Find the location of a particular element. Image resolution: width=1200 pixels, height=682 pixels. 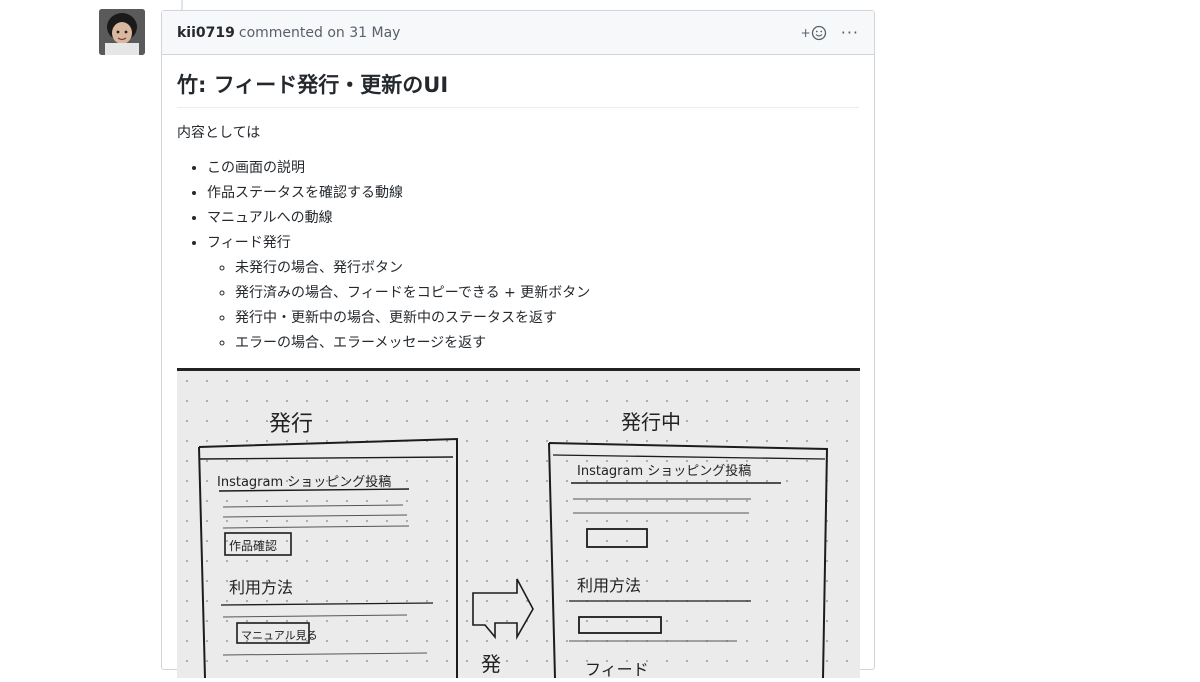

list-item: この画面の説明 is located at coordinates (533, 168).